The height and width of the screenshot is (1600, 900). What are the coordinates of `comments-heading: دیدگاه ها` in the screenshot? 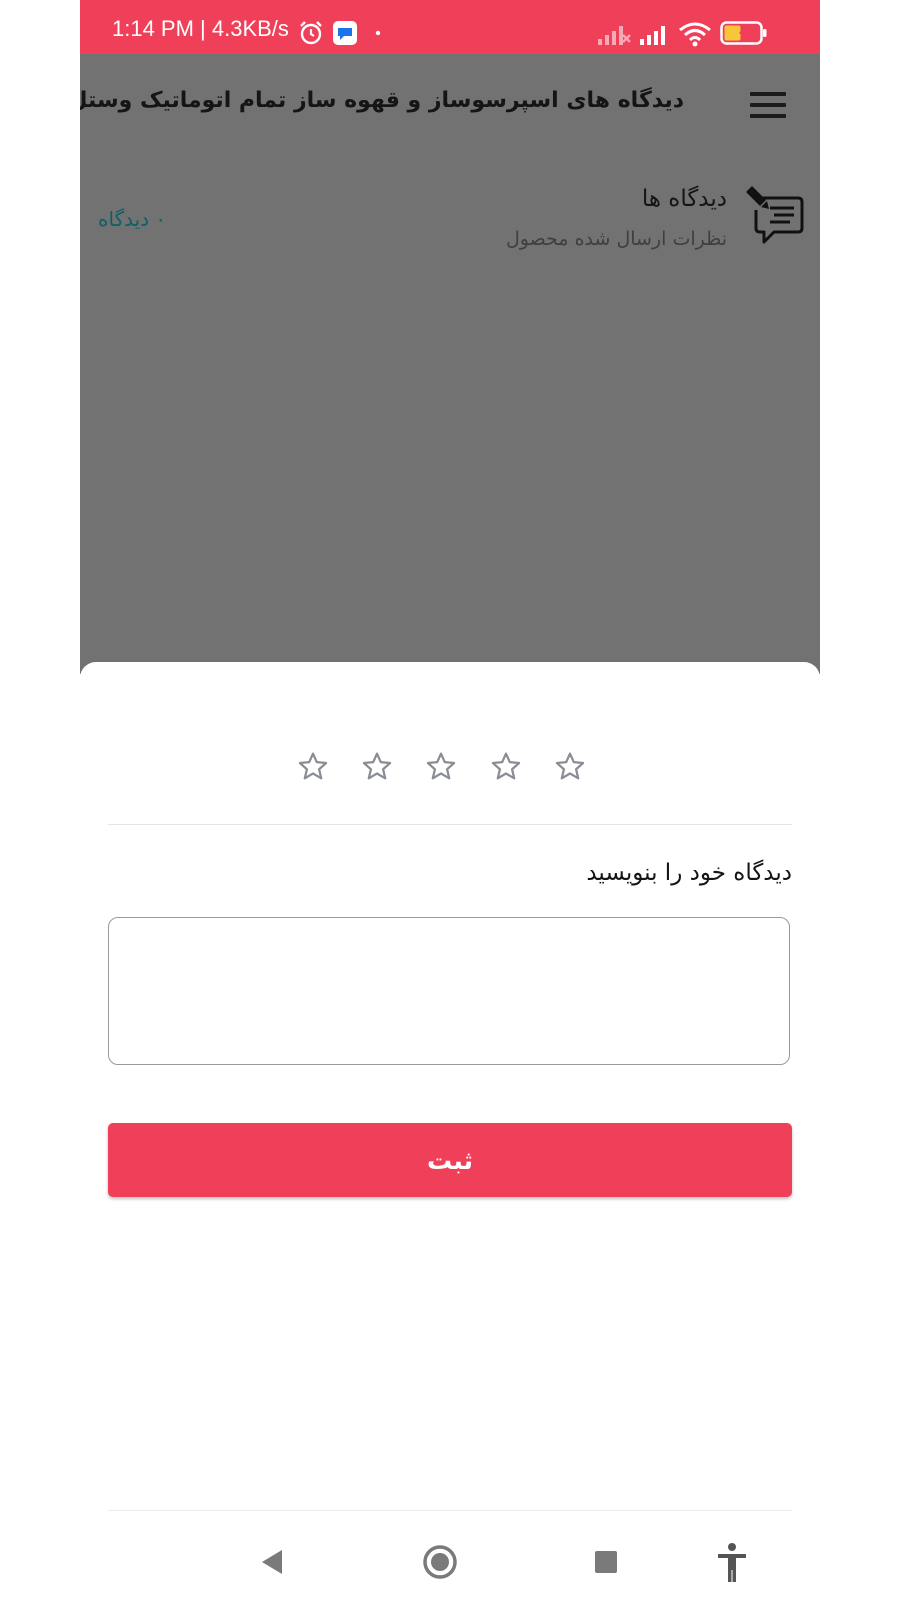 It's located at (684, 199).